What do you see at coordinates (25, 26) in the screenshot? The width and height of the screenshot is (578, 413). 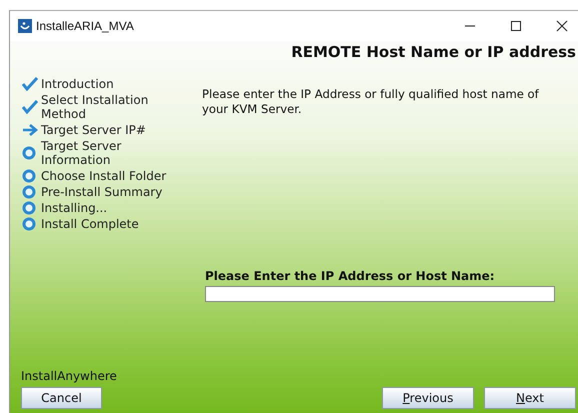 I see `app-icon` at bounding box center [25, 26].